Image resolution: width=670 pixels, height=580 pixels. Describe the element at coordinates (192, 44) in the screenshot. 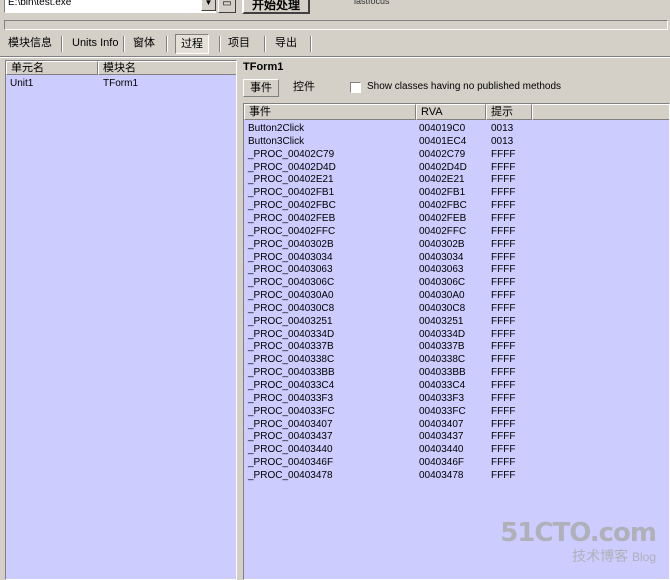

I see `tab-procedures: 过程` at that location.